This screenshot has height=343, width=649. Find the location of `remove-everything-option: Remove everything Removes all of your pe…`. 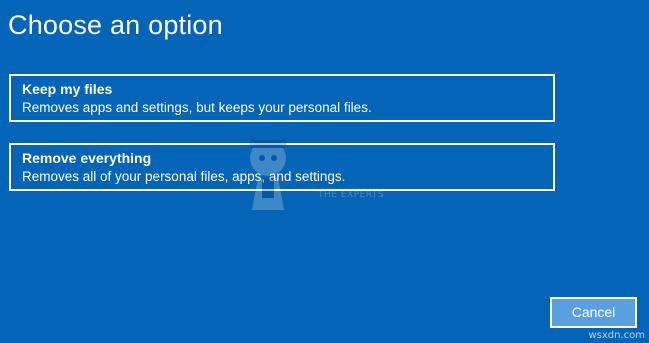

remove-everything-option: Remove everything Removes all of your pe… is located at coordinates (282, 167).